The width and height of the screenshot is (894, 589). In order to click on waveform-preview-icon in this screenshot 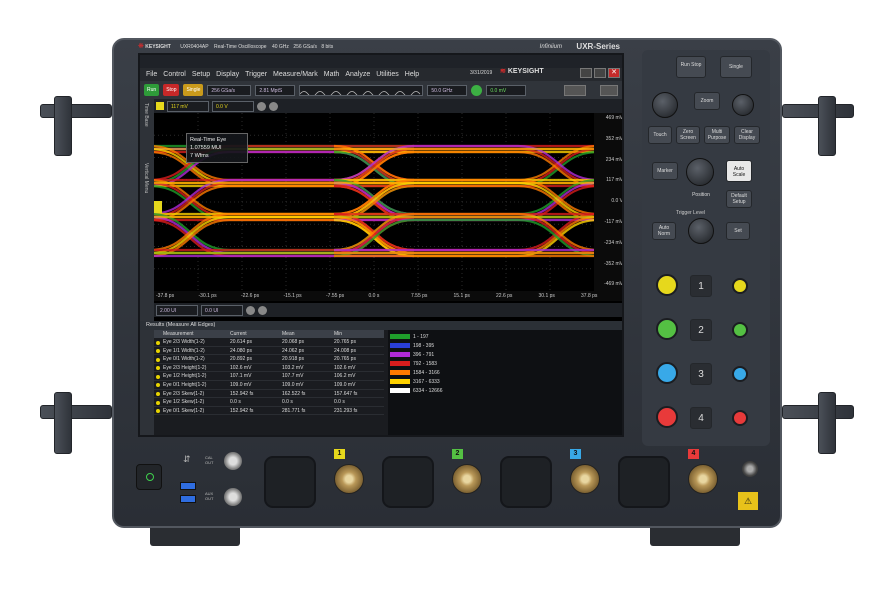, I will do `click(360, 92)`.